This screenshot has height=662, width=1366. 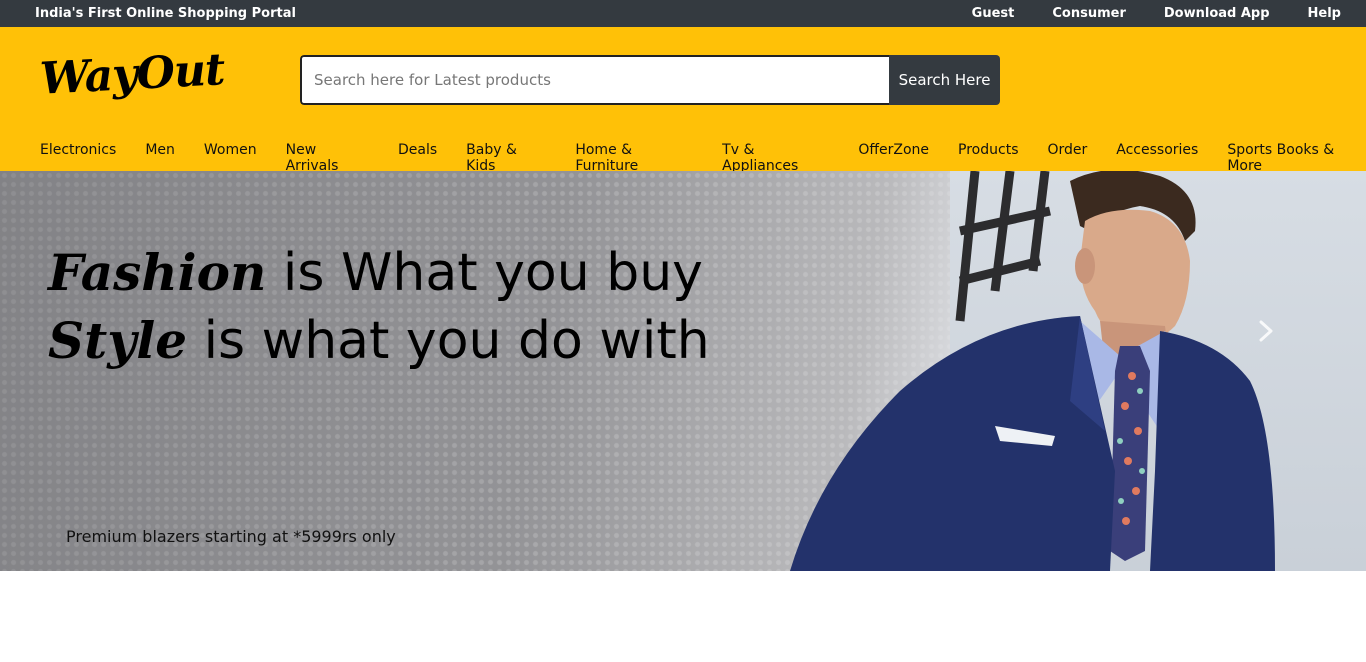 What do you see at coordinates (775, 158) in the screenshot?
I see `nav-item-tv-appliances: Tv & Appliances` at bounding box center [775, 158].